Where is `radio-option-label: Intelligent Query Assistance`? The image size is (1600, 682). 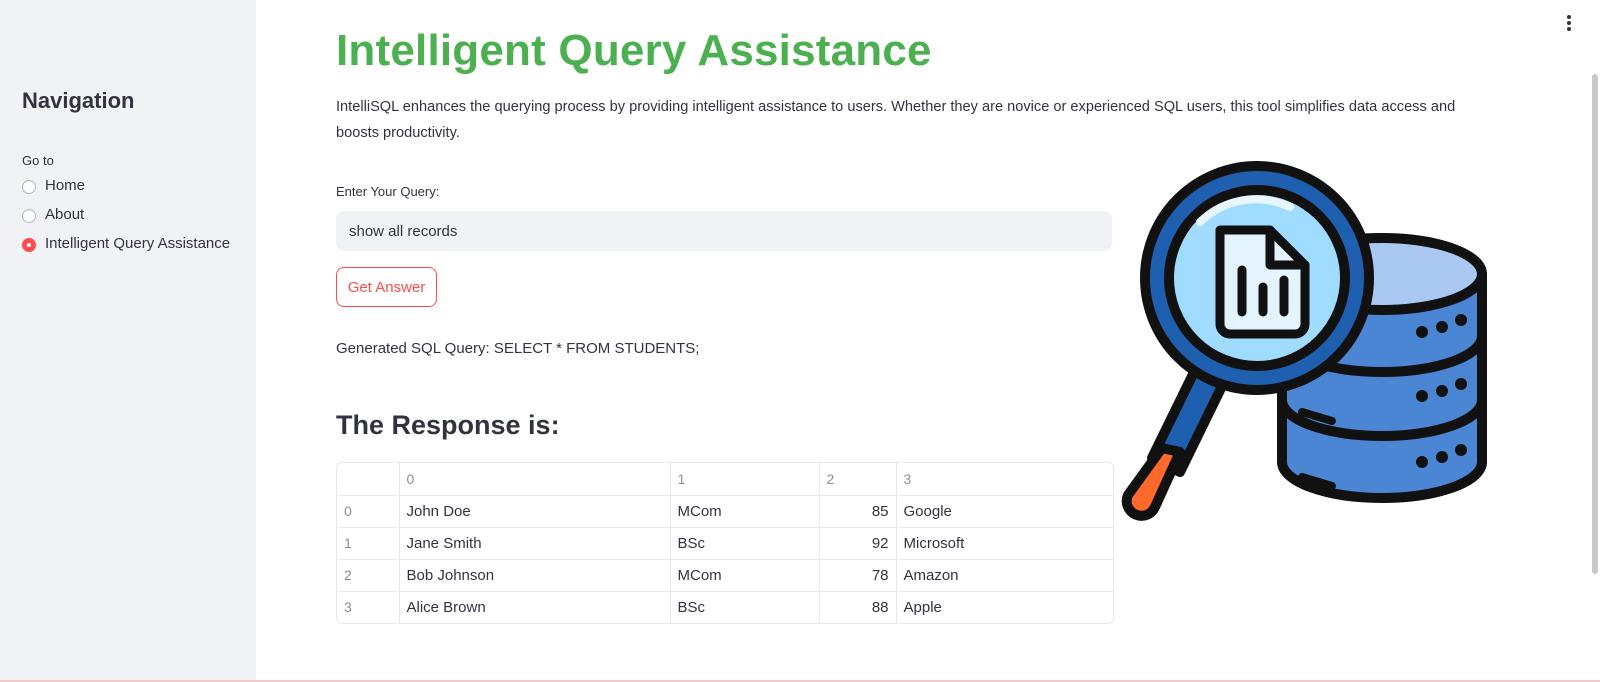
radio-option-label: Intelligent Query Assistance is located at coordinates (138, 243).